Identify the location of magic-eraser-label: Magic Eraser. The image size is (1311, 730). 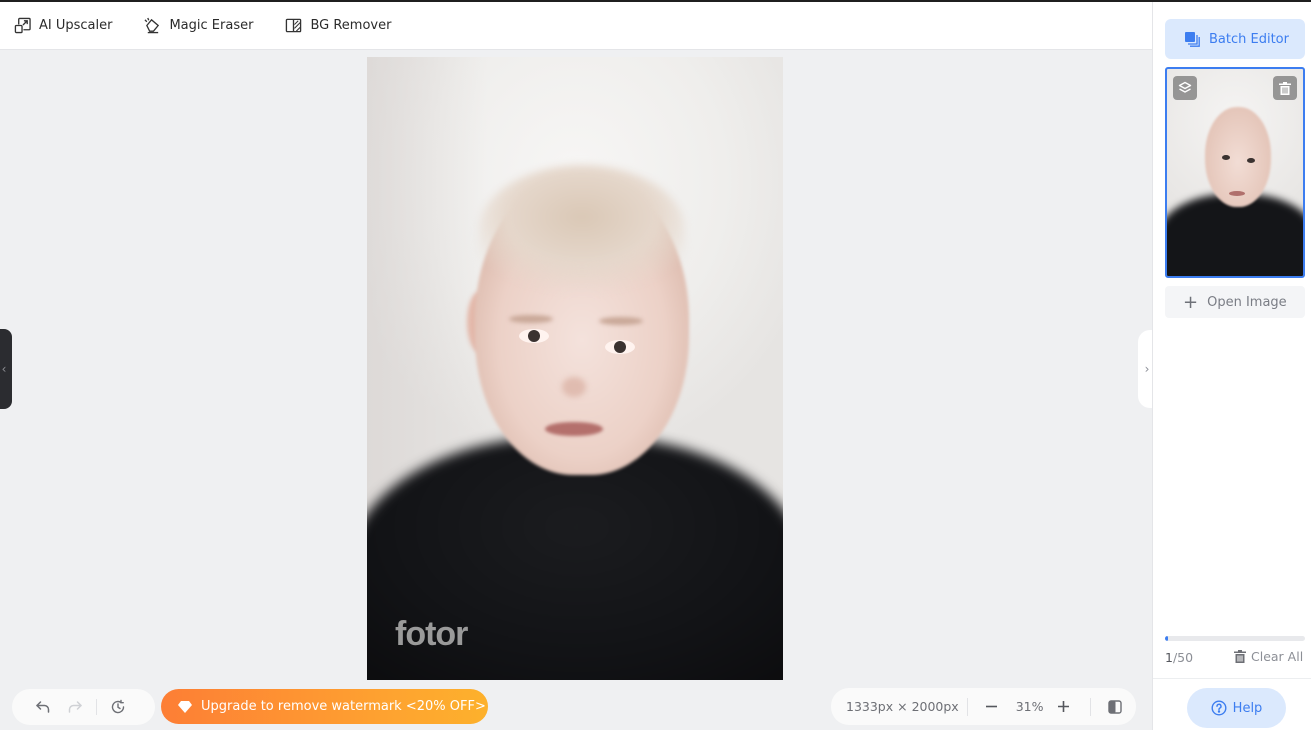
(211, 25).